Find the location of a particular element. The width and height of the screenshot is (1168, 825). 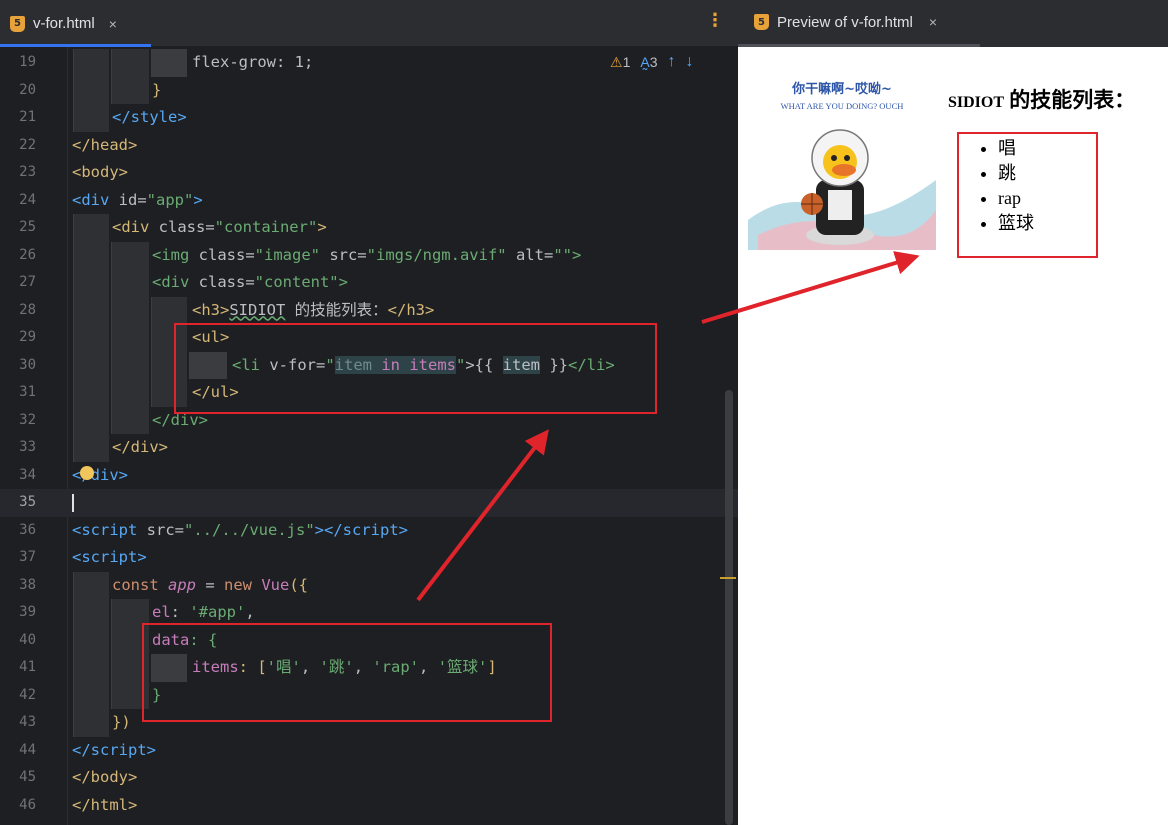

line-number: 39 is located at coordinates (27, 612).